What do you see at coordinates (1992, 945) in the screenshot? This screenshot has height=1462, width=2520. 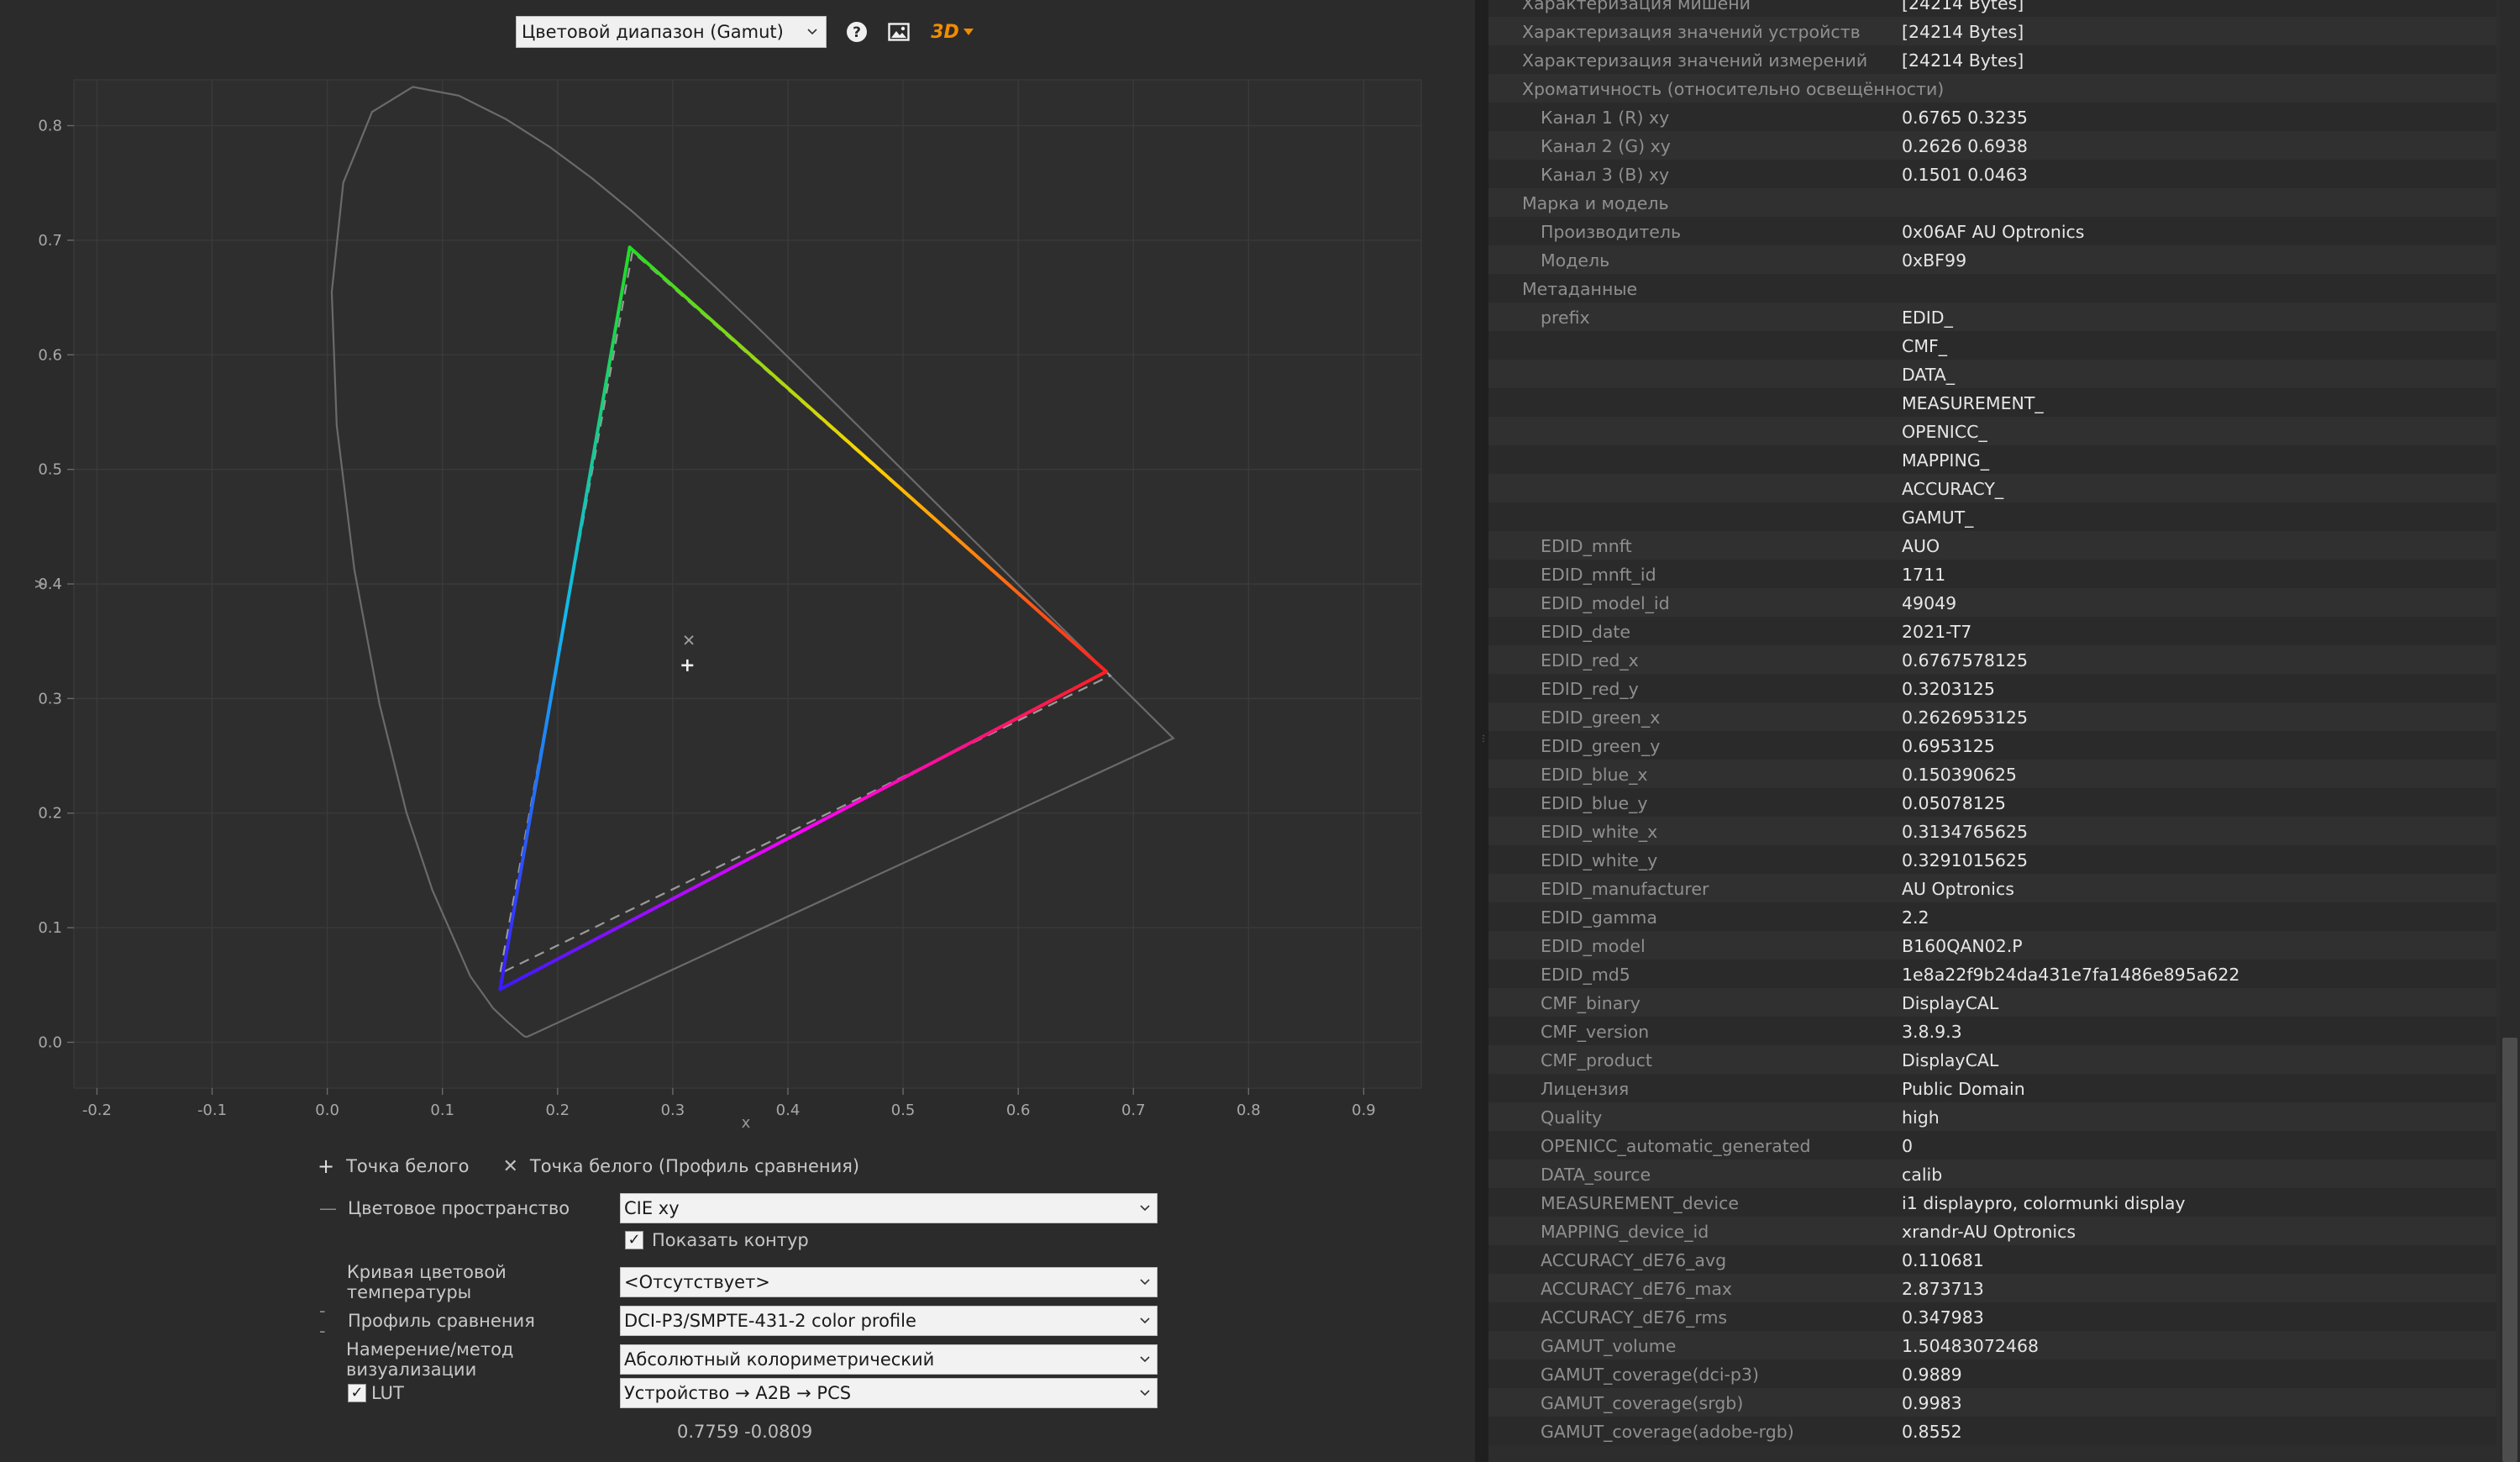 I see `info-row: EDID_model B160QAN02.P` at bounding box center [1992, 945].